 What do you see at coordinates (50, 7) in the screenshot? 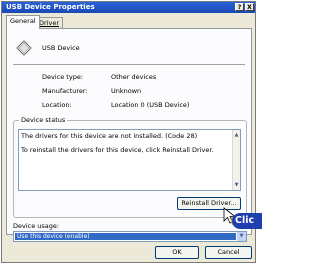
I see `window-title: USB Device Properties` at bounding box center [50, 7].